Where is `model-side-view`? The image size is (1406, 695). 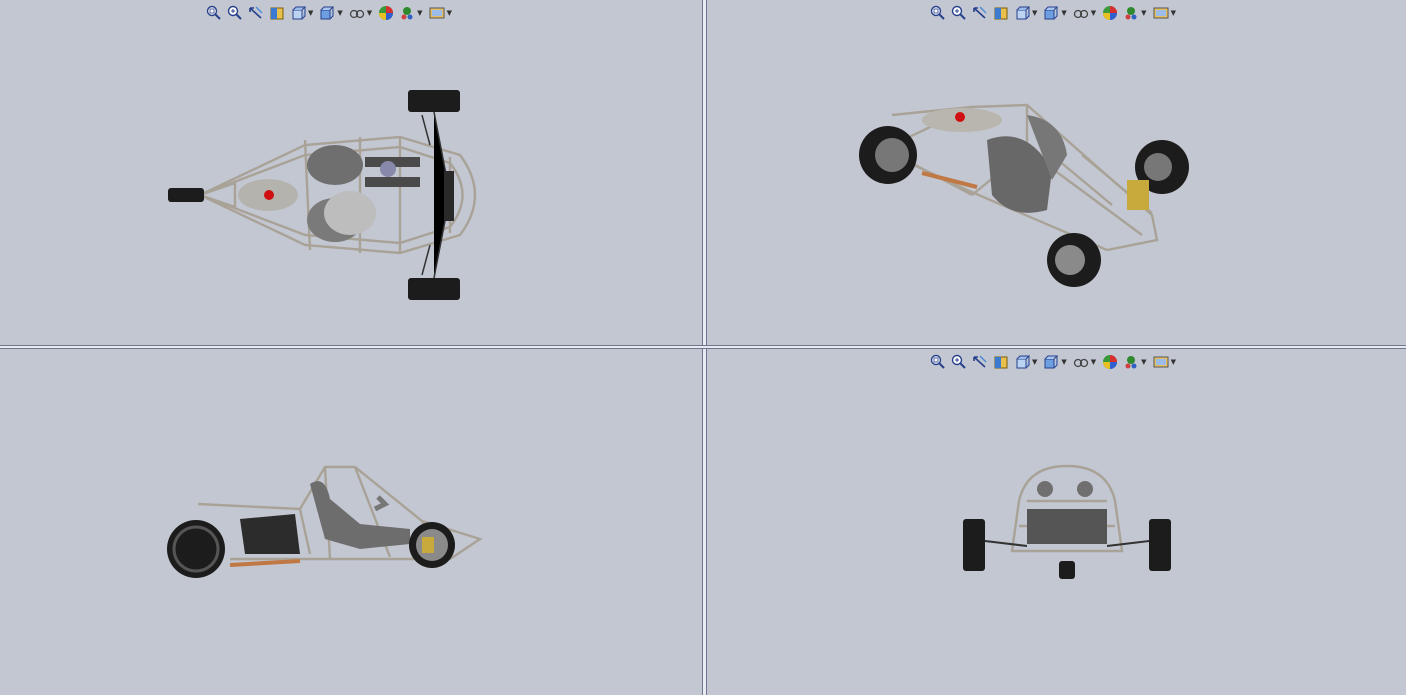
model-side-view is located at coordinates (325, 521).